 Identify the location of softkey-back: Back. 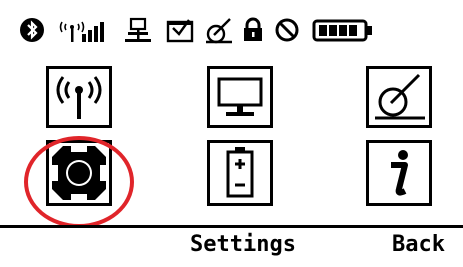
(418, 245).